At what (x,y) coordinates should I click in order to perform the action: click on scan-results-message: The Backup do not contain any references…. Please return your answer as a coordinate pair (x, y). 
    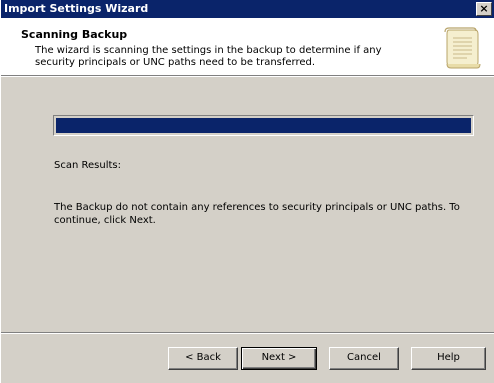
    Looking at the image, I should click on (257, 214).